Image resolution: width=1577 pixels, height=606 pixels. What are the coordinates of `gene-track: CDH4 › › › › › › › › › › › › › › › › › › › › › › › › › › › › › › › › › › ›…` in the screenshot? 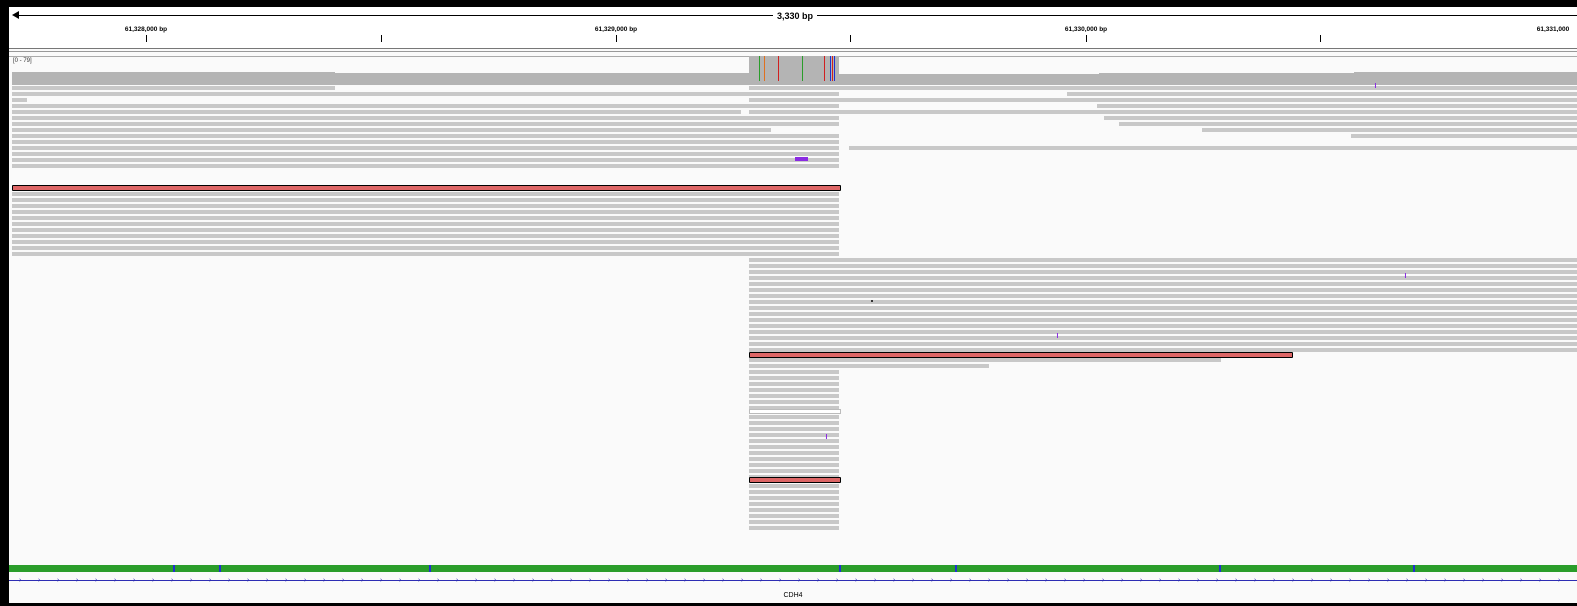 It's located at (793, 590).